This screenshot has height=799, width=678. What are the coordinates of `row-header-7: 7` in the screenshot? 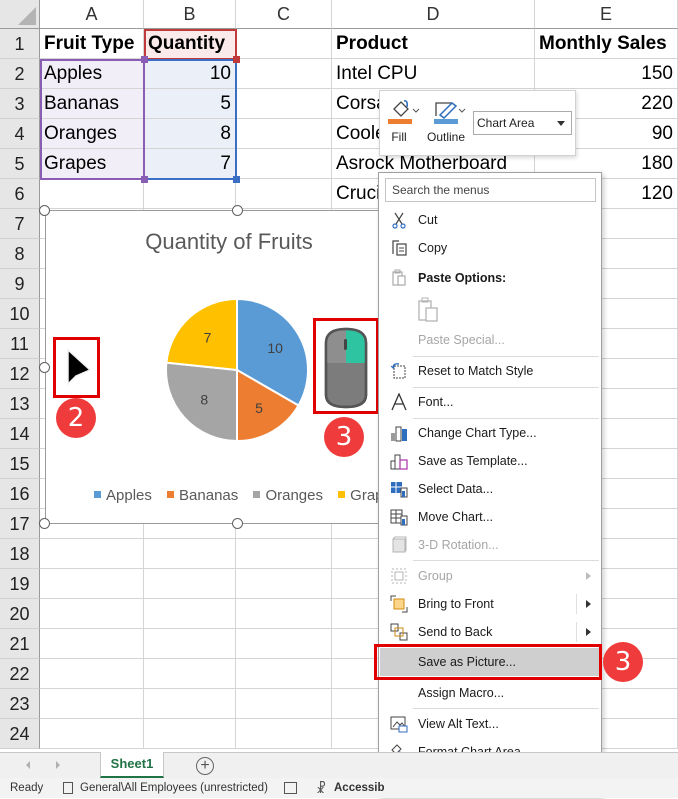 It's located at (20, 224).